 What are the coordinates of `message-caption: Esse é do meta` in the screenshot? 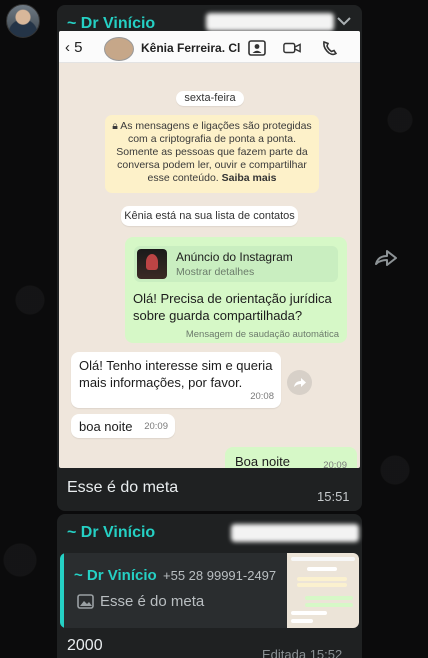 It's located at (123, 487).